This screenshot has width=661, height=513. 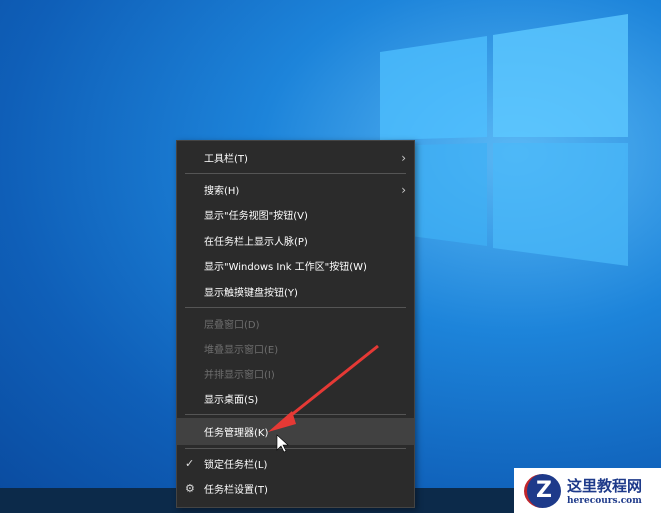 What do you see at coordinates (605, 486) in the screenshot?
I see `watermark-title: 这里教程网` at bounding box center [605, 486].